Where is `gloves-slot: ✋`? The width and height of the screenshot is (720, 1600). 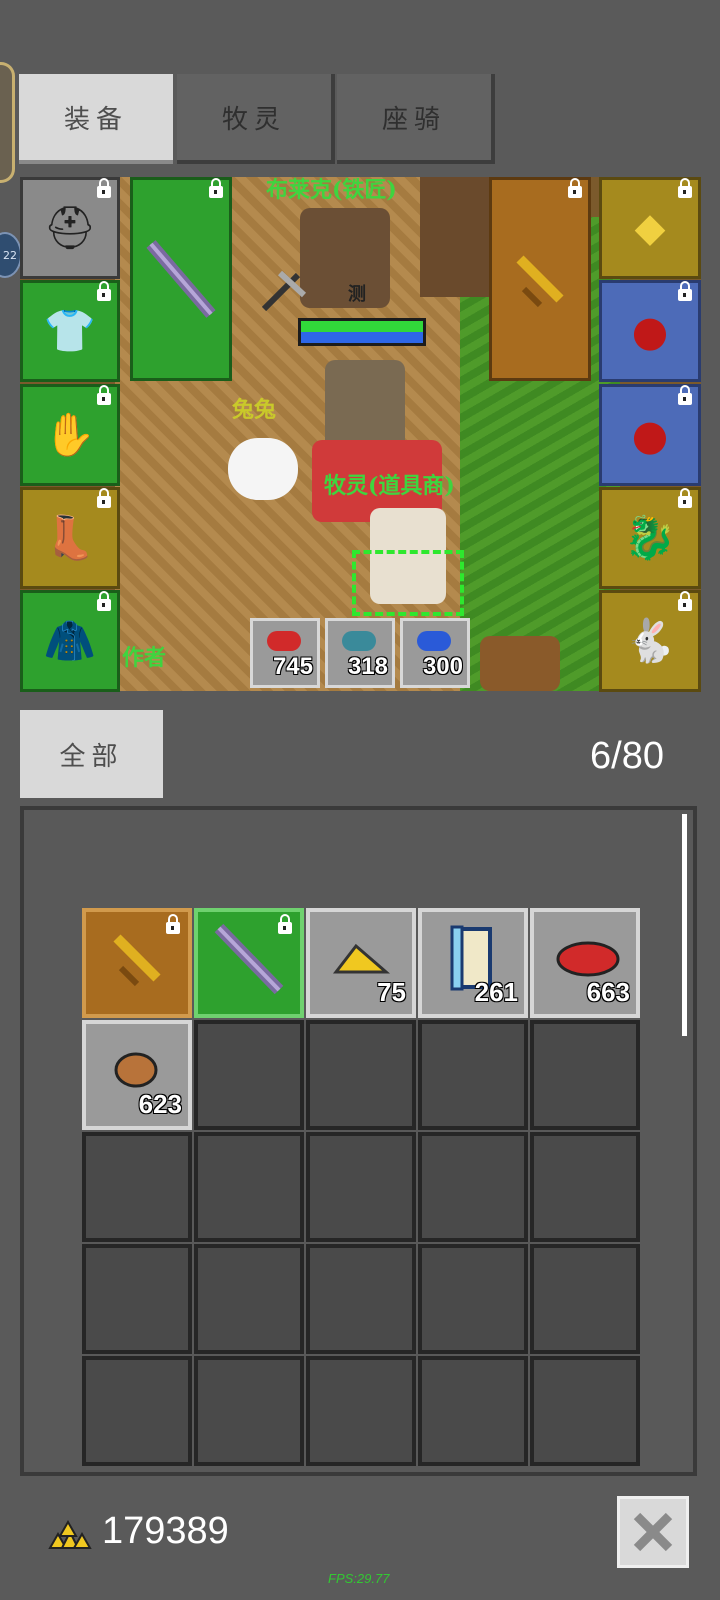
gloves-slot: ✋ is located at coordinates (70, 435).